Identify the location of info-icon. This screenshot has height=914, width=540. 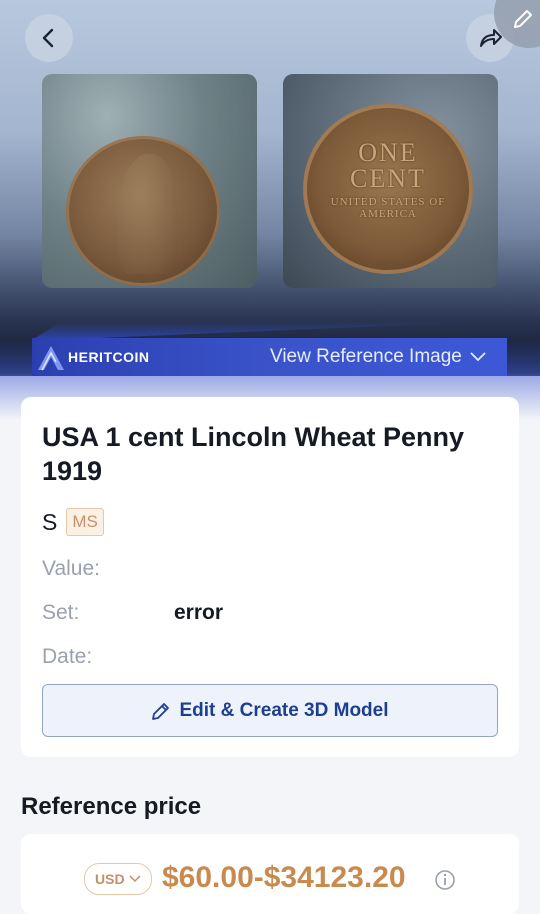
(445, 880).